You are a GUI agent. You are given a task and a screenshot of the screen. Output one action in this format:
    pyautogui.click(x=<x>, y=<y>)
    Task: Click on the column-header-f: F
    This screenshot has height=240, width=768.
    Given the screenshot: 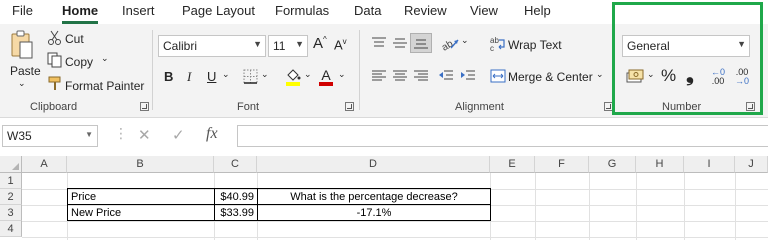 What is the action you would take?
    pyautogui.click(x=562, y=164)
    